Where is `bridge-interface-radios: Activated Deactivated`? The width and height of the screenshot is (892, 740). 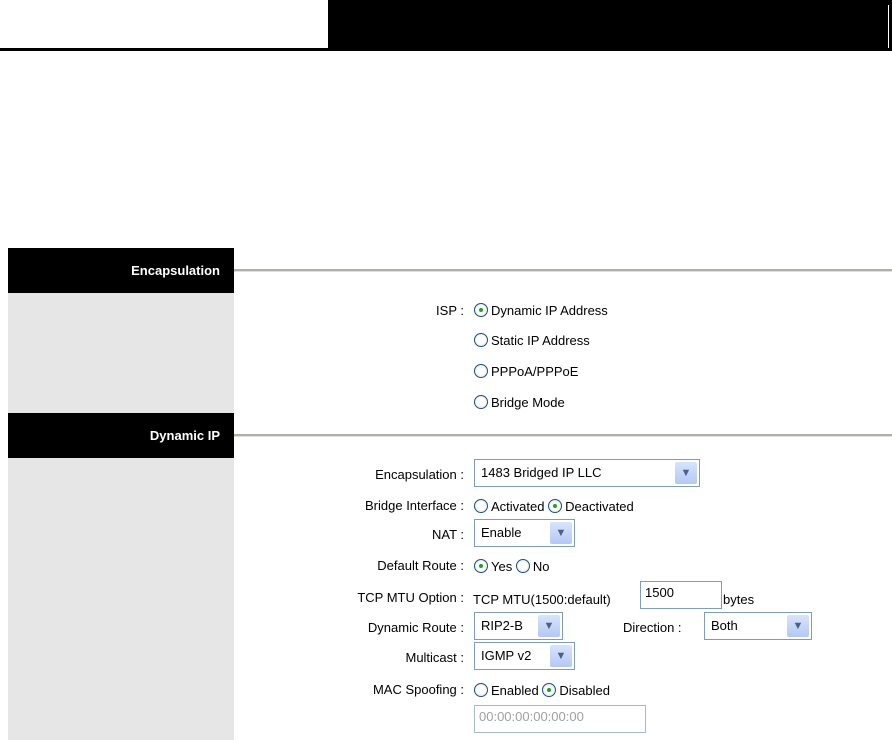
bridge-interface-radios: Activated Deactivated is located at coordinates (554, 506).